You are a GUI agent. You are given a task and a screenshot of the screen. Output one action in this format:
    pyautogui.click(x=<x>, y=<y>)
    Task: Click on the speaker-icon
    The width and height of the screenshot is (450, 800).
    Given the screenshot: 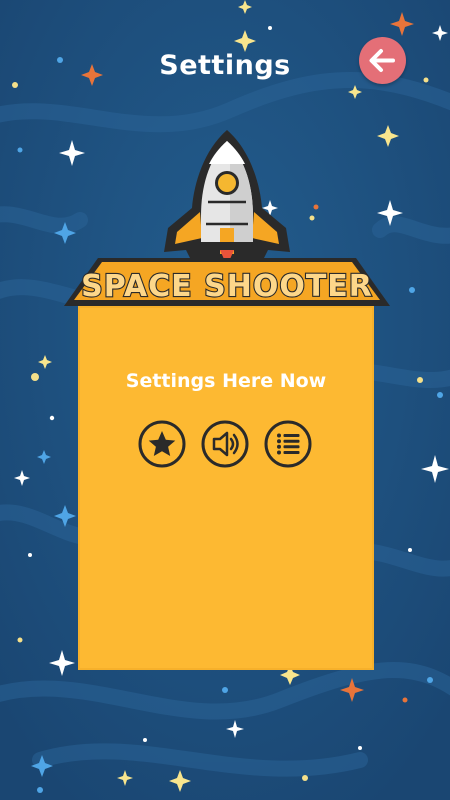 What is the action you would take?
    pyautogui.click(x=225, y=444)
    